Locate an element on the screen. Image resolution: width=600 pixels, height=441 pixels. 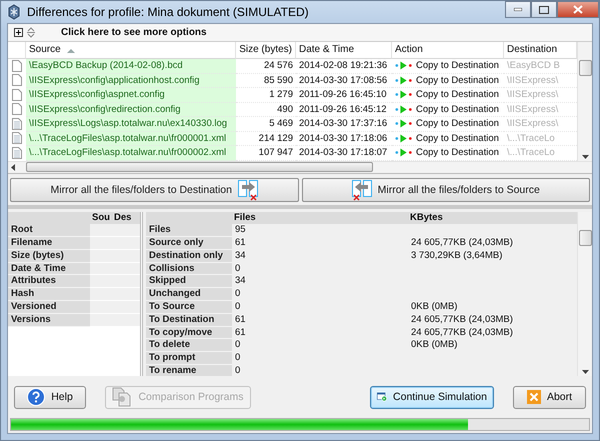
row-label: To copy/move is located at coordinates (189, 333).